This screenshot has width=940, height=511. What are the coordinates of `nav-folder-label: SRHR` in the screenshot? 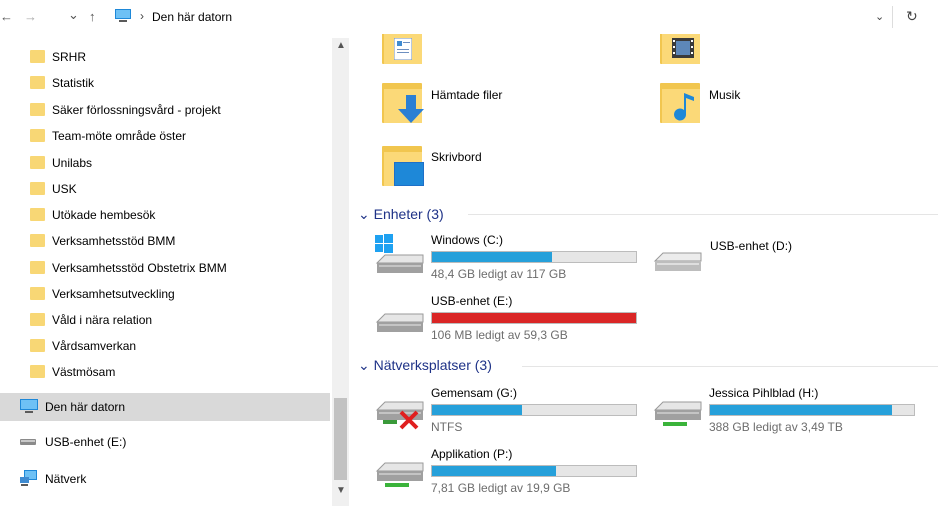 It's located at (69, 57).